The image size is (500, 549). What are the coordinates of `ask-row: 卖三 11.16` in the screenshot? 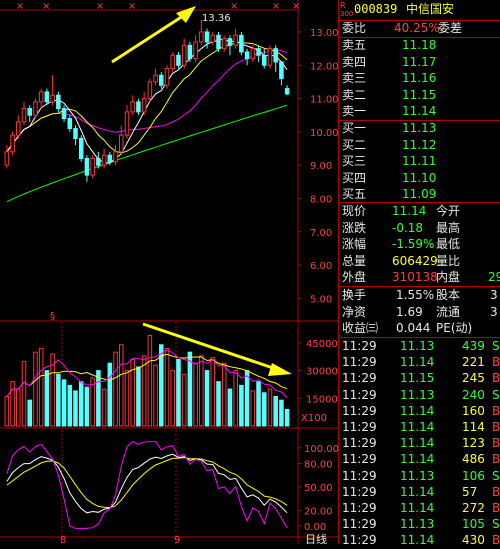 It's located at (419, 78).